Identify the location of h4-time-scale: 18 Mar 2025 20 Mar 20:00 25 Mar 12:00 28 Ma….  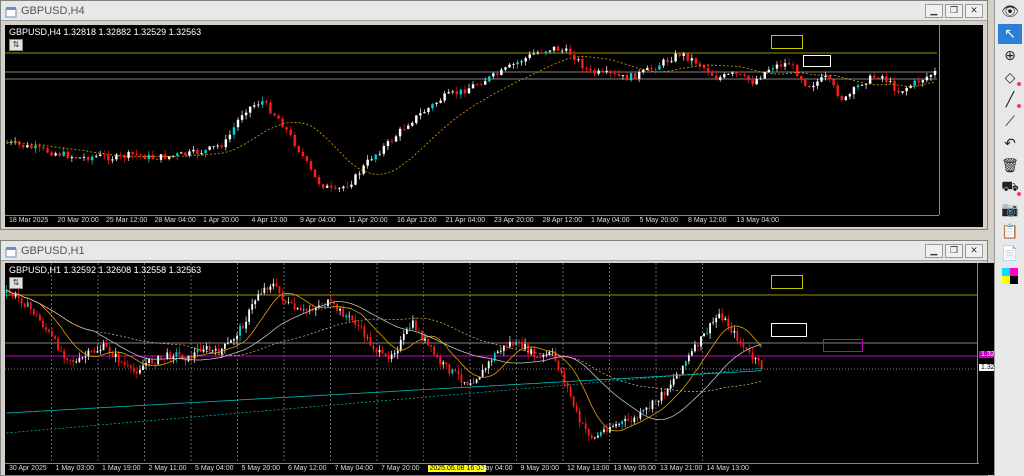
(472, 221).